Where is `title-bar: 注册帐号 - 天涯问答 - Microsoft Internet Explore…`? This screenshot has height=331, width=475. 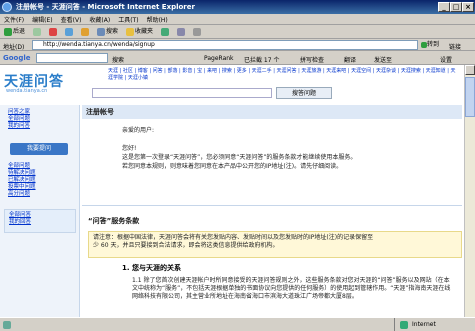
title-bar: 注册帐号 - 天涯问答 - Microsoft Internet Explore… is located at coordinates (237, 7).